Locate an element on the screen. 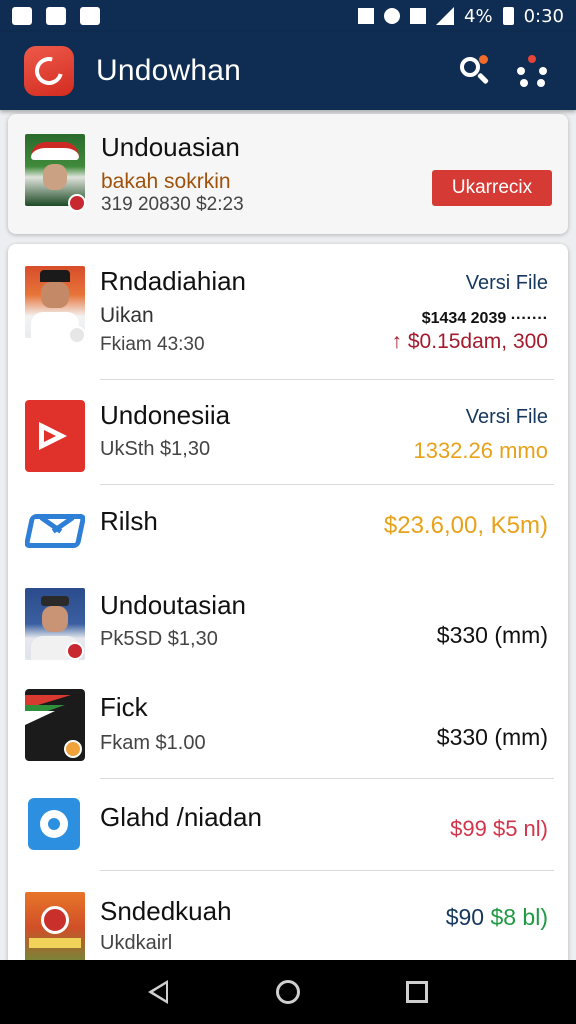 This screenshot has width=576, height=1024. notification-icon is located at coordinates (22, 16).